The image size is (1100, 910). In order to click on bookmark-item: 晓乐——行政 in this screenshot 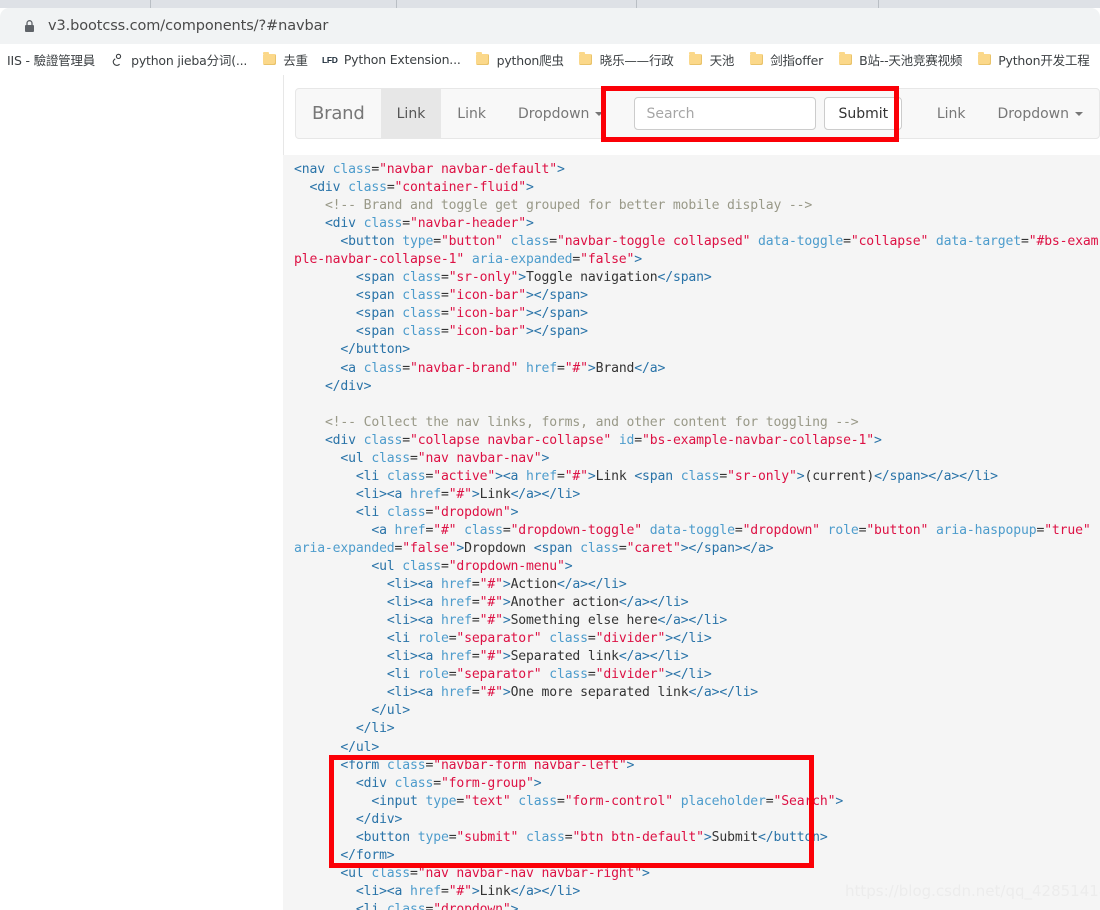, I will do `click(626, 60)`.